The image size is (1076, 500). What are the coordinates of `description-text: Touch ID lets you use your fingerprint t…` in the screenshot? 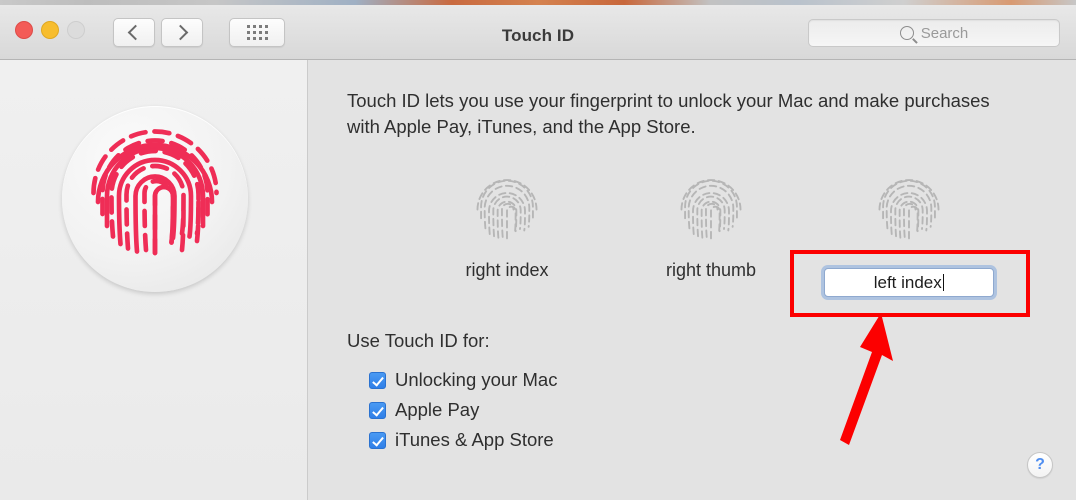 It's located at (668, 114).